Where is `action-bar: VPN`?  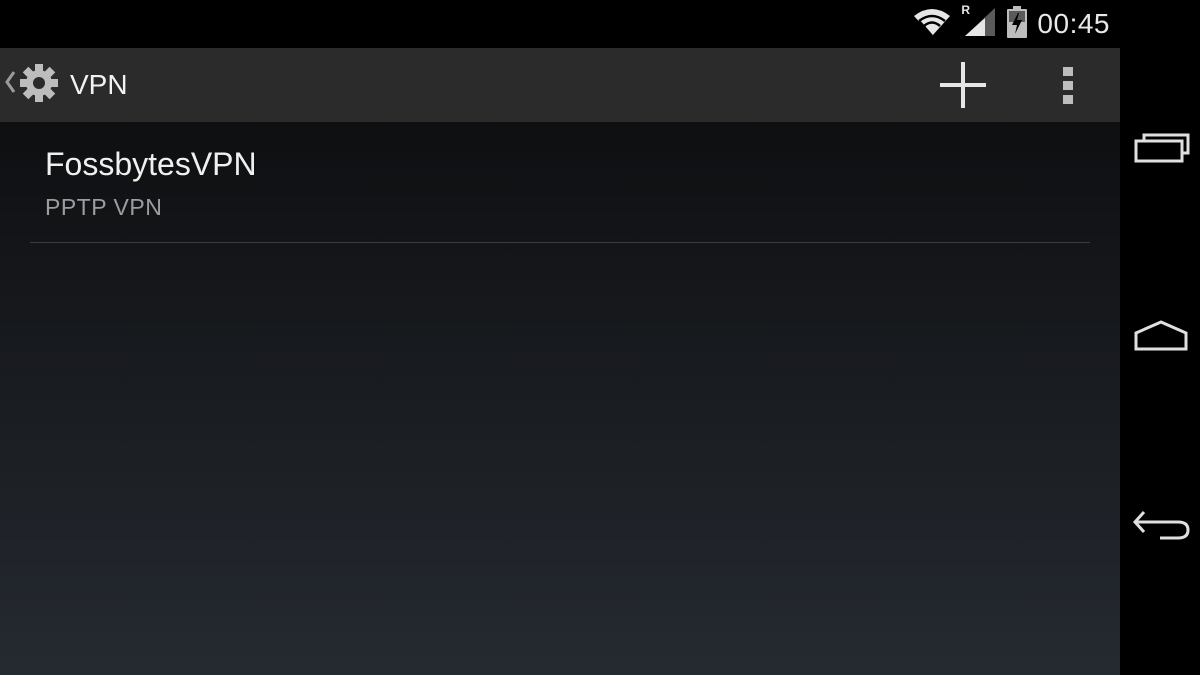 action-bar: VPN is located at coordinates (560, 85).